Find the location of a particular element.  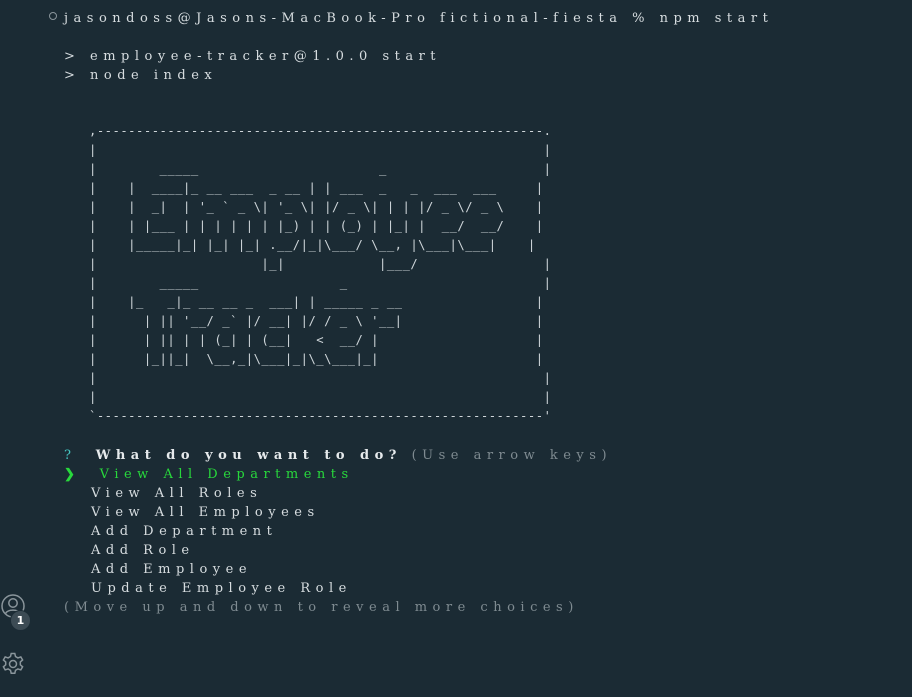

choice-label: View All Departments is located at coordinates (226, 474).